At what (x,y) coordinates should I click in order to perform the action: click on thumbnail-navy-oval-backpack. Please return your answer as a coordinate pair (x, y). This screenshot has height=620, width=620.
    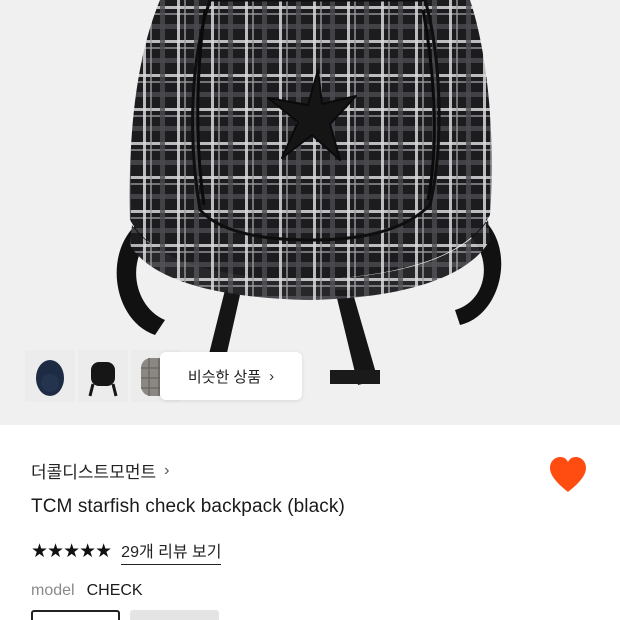
    Looking at the image, I should click on (50, 376).